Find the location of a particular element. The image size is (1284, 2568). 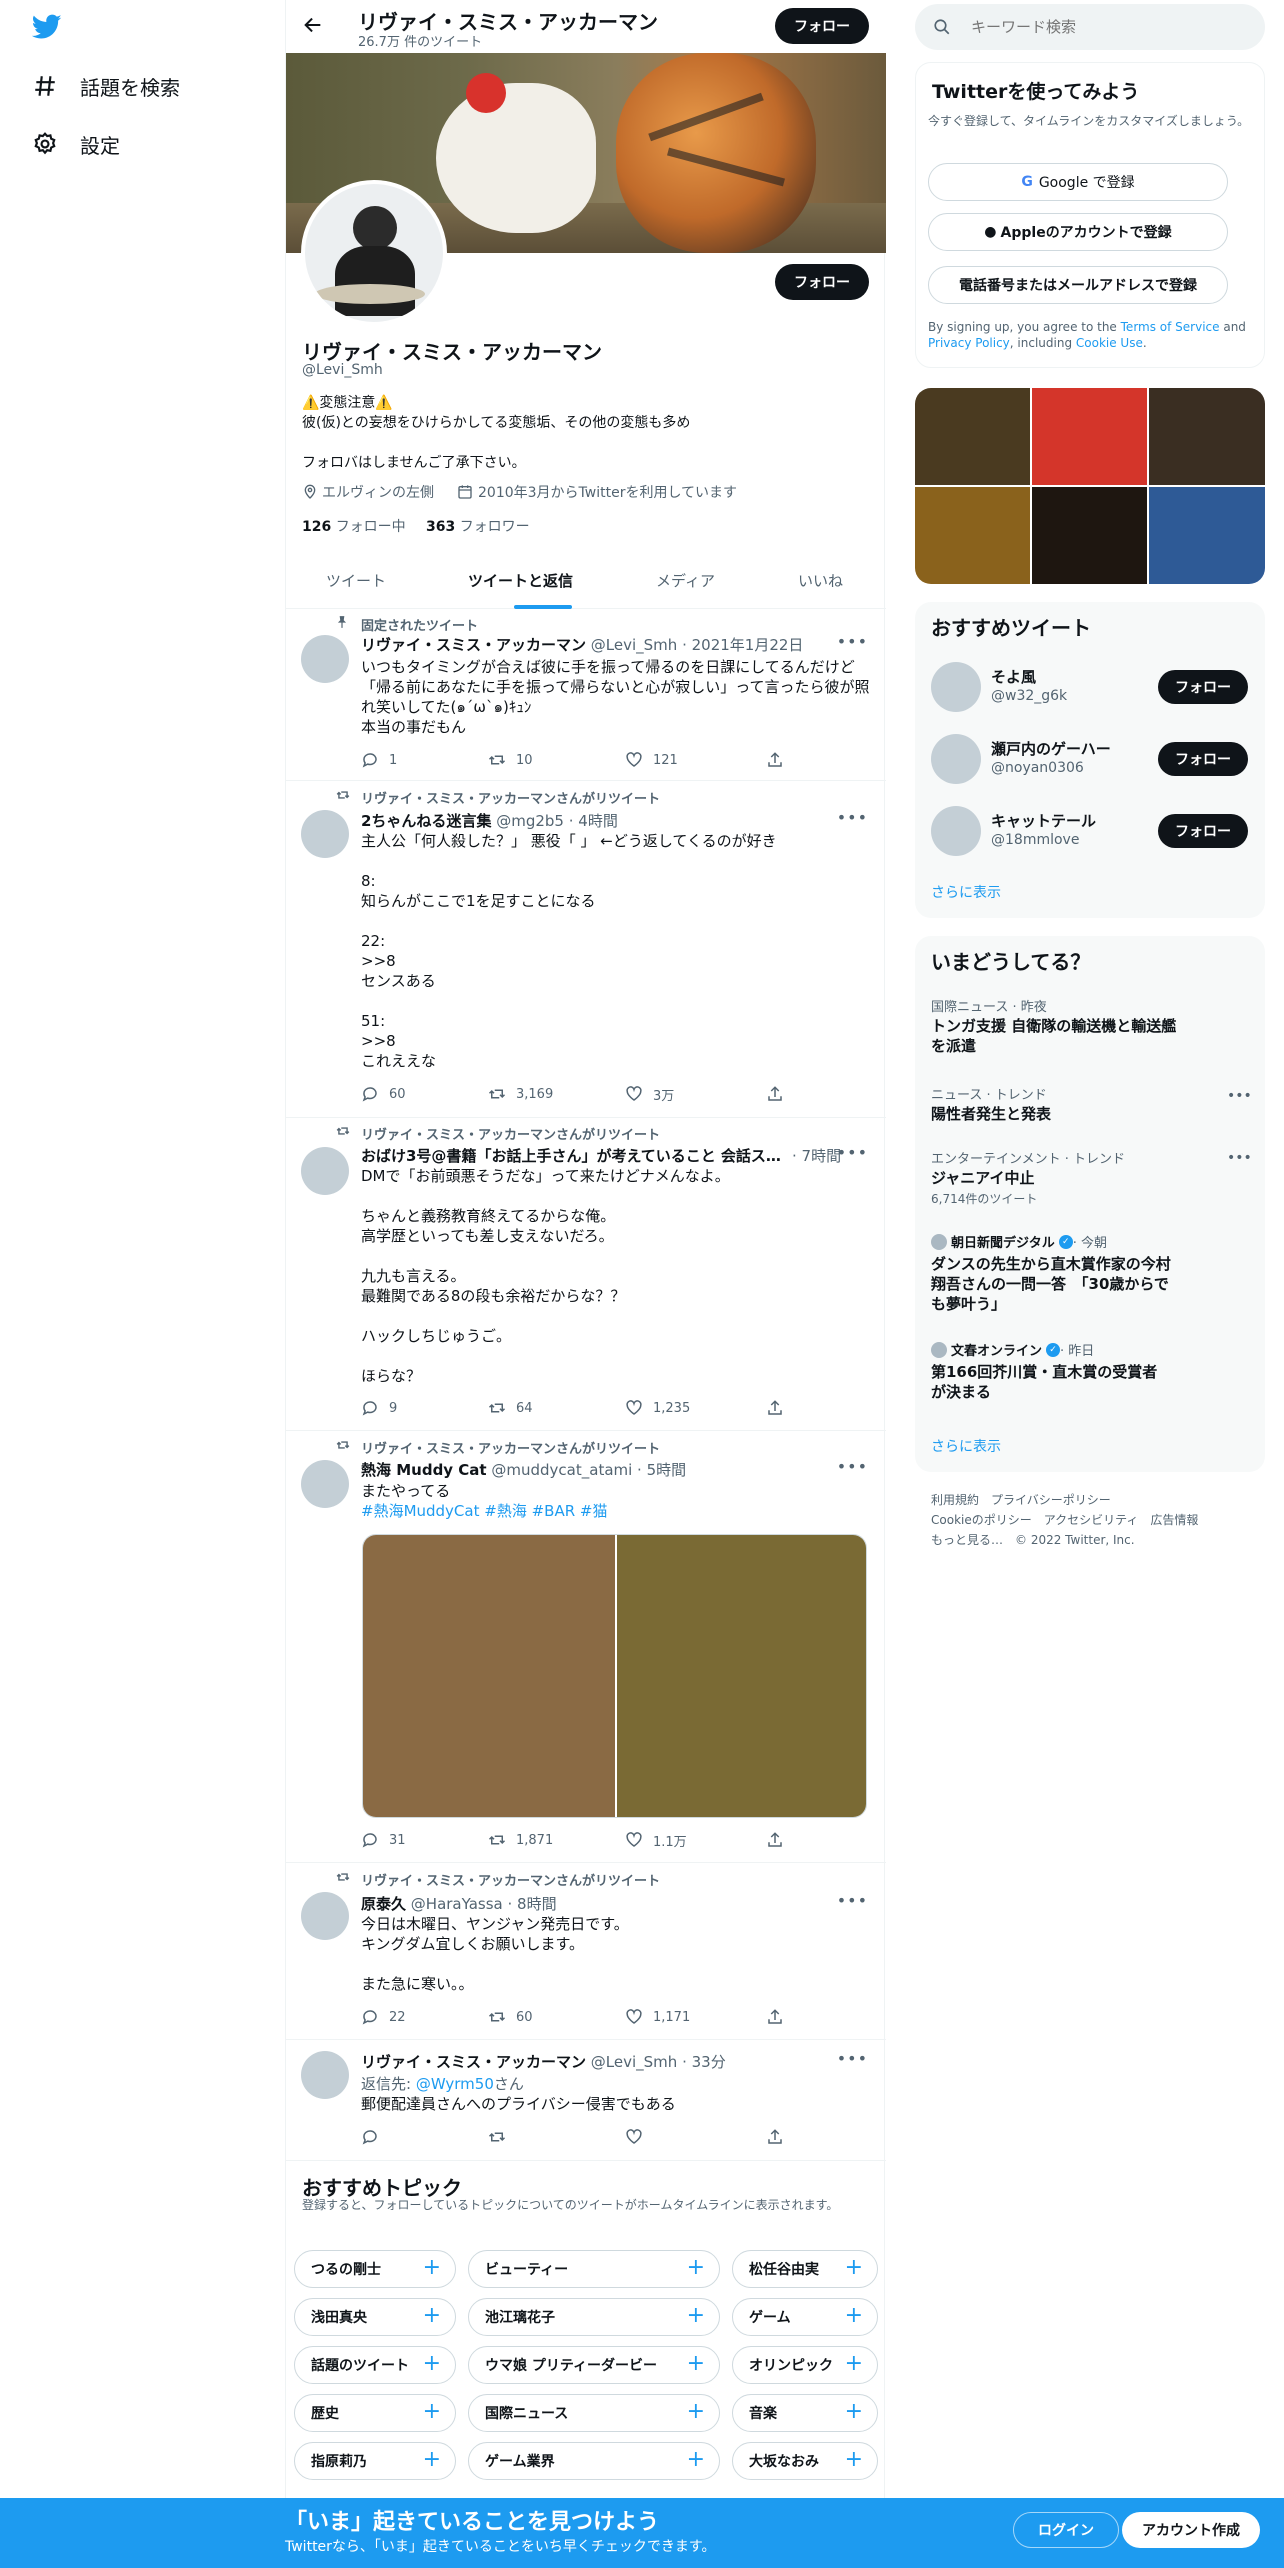

recommended-user-name: キャットテール is located at coordinates (1043, 820).